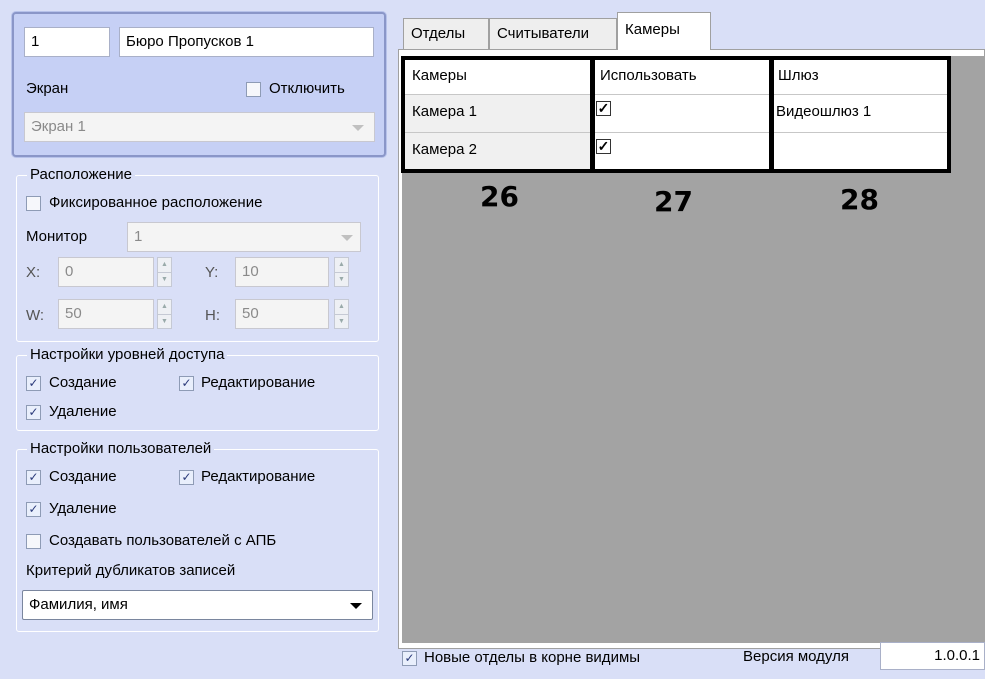 This screenshot has height=679, width=985. What do you see at coordinates (246, 42) in the screenshot?
I see `name-field: Бюро Пропусков 1` at bounding box center [246, 42].